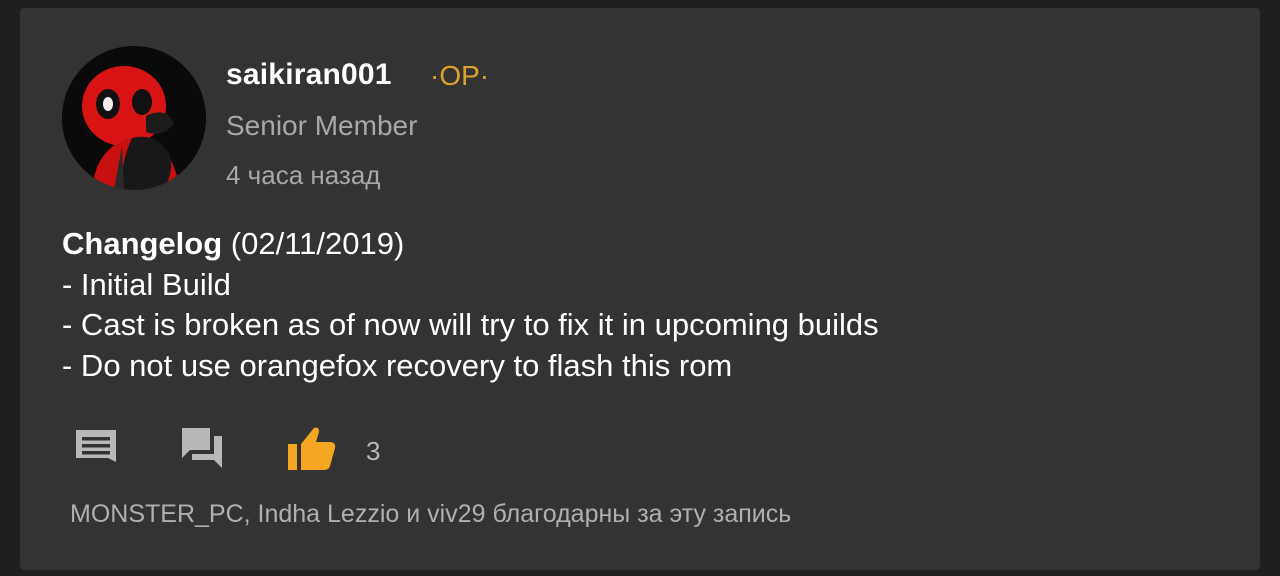 This screenshot has width=1280, height=576. I want to click on op-badge: ·OP·, so click(460, 75).